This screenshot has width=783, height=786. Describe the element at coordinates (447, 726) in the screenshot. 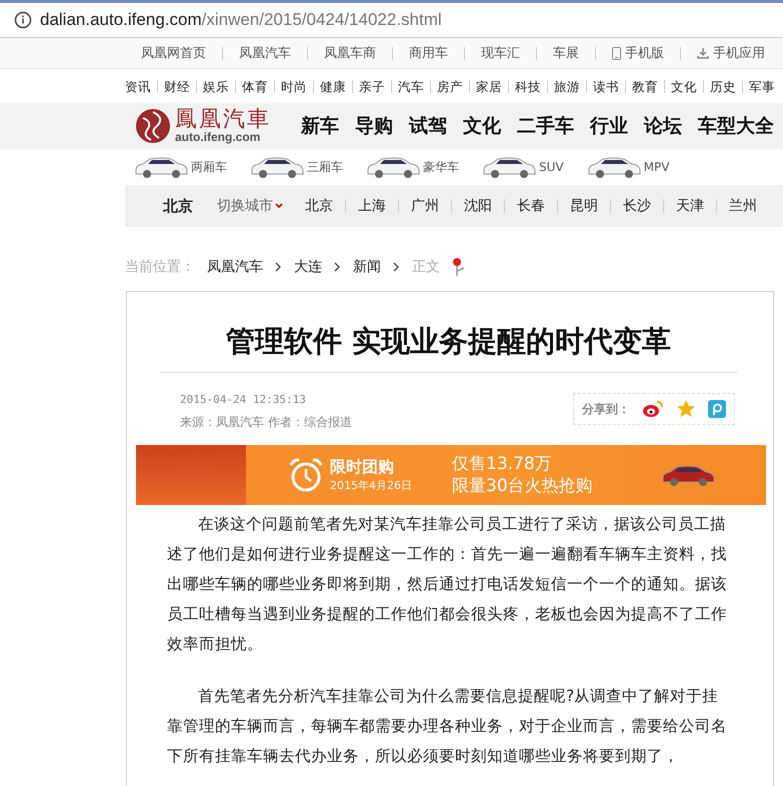

I see `article-paragraph: 首先笔者先分析汽车挂靠公司为什么需要信息提醒呢?从调查中了解对于挂靠管理的车辆而言，每辆车都需要办理各种业务，对于企业而言，需要给公司名下所有挂靠车辆去代办业务，所以必须要时刻知道哪些业务将要到期了，` at that location.